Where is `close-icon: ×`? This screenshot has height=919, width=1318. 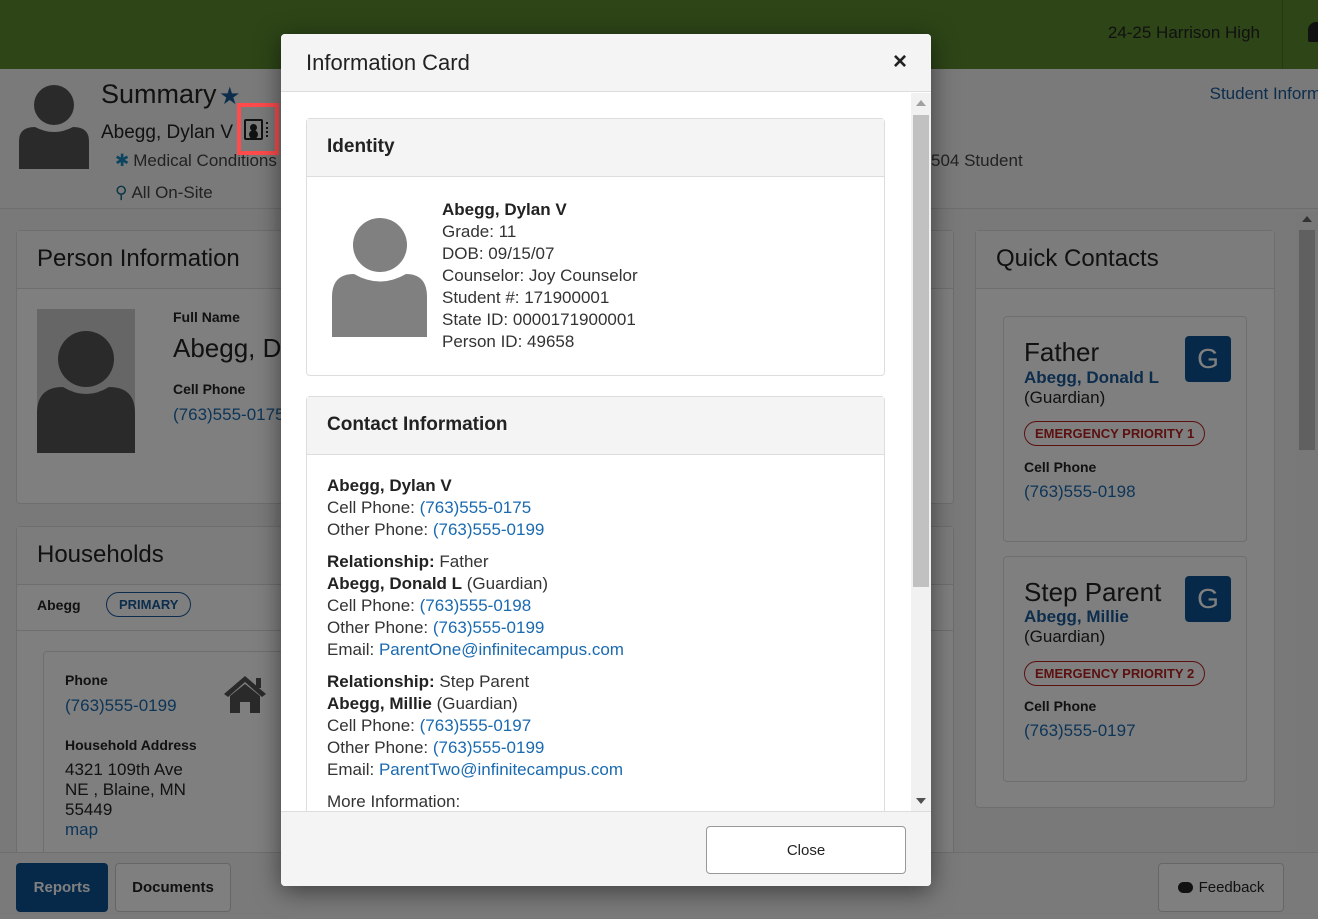
close-icon: × is located at coordinates (900, 62).